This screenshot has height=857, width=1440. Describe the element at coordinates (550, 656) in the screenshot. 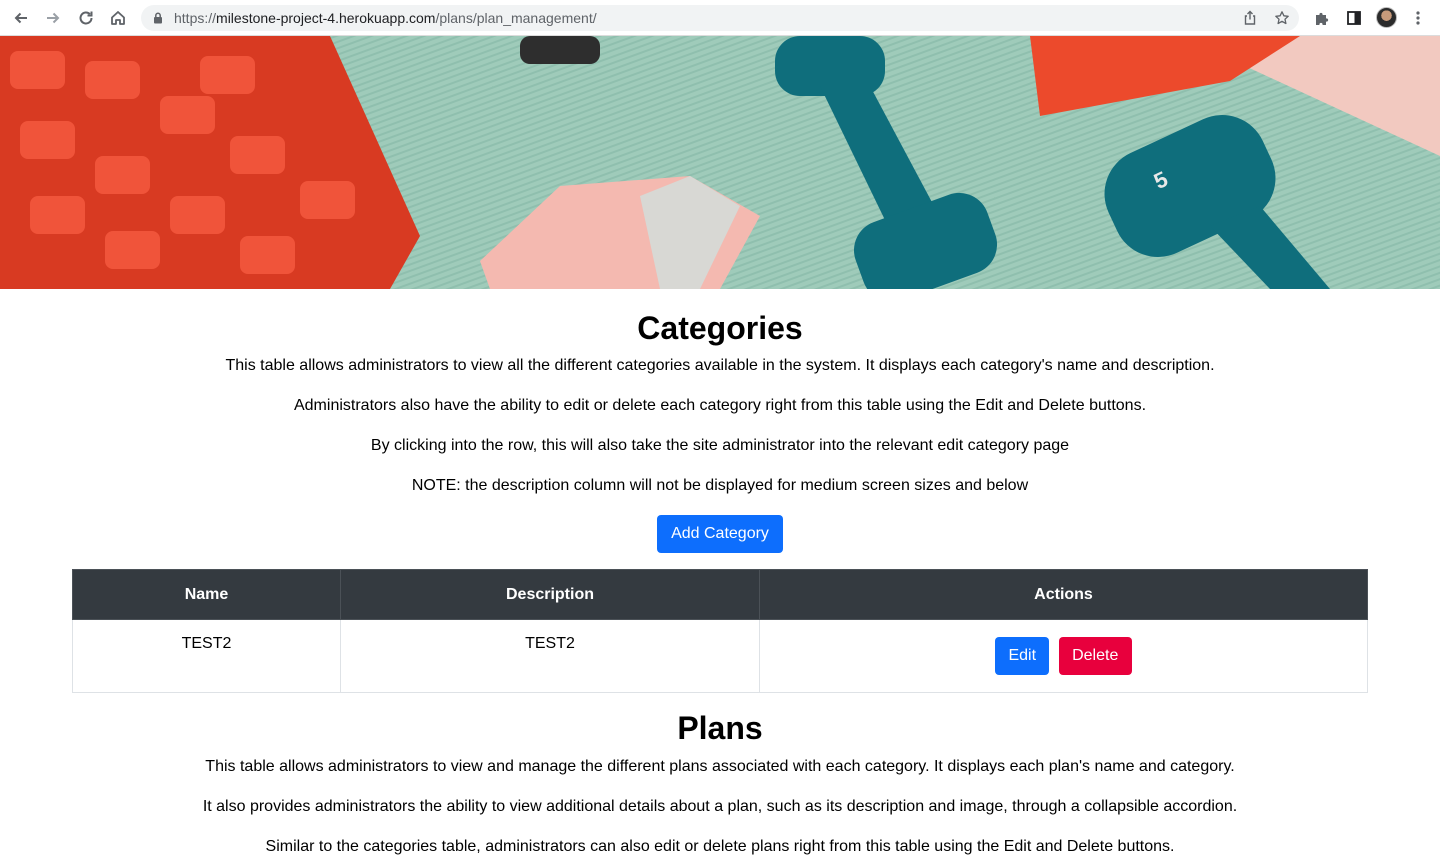

I see `category-description-cell: TEST2` at that location.